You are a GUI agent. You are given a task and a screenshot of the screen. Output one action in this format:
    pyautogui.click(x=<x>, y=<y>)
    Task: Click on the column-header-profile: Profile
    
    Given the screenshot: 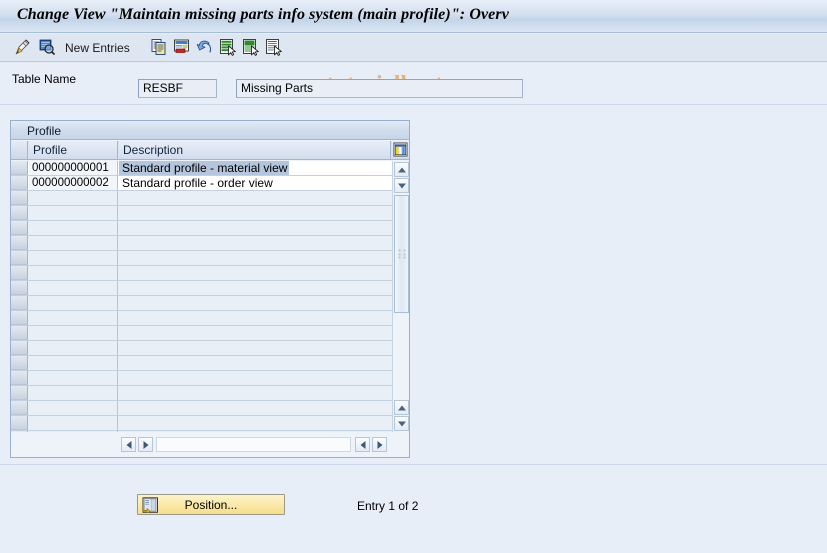 What is the action you would take?
    pyautogui.click(x=73, y=150)
    